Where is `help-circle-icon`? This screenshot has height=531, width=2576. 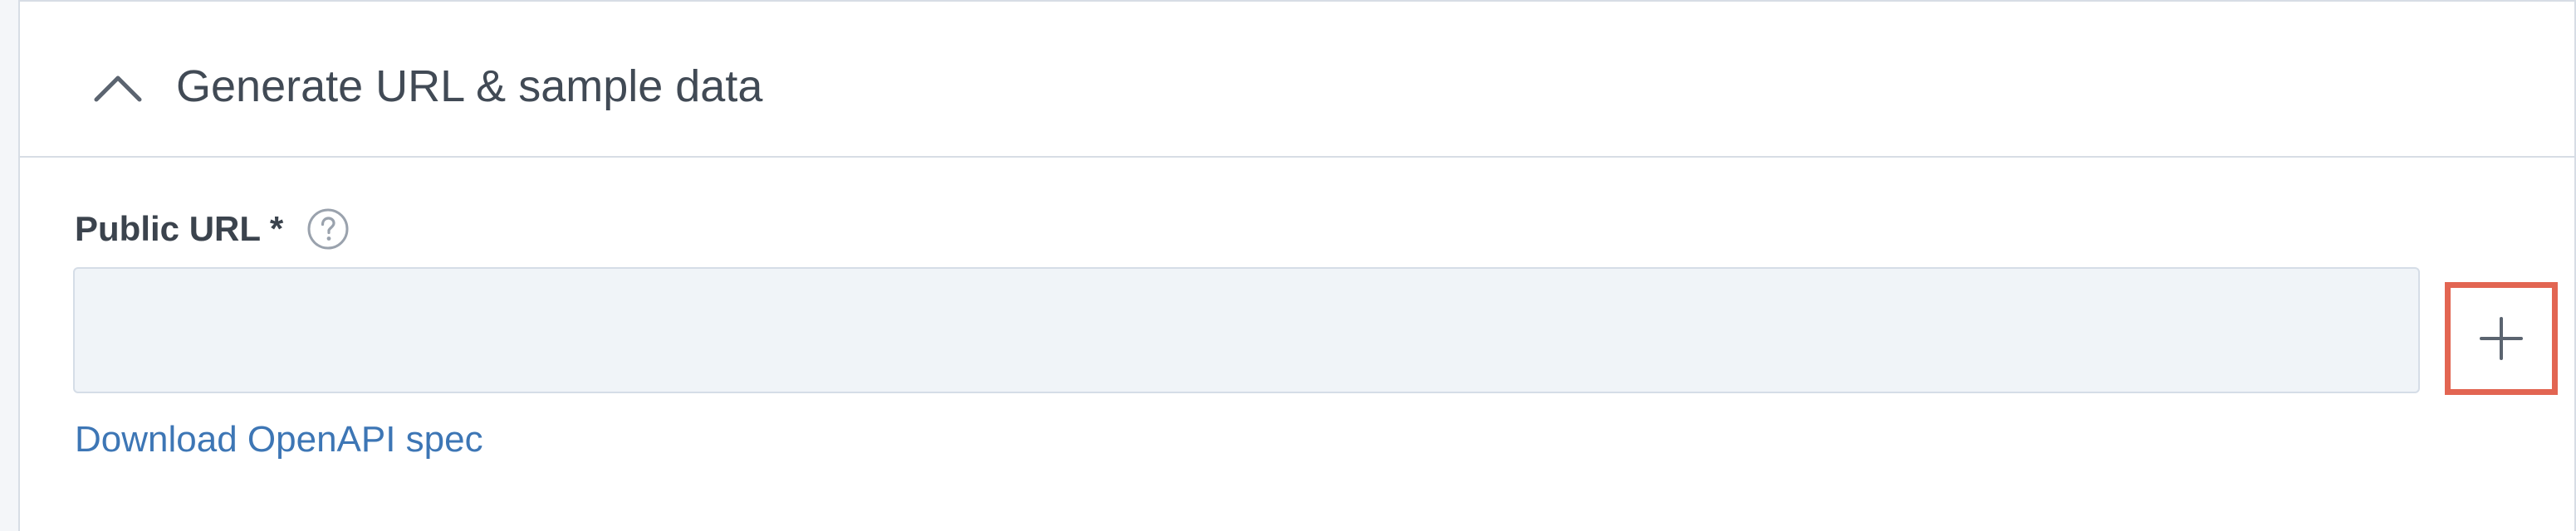 help-circle-icon is located at coordinates (328, 229).